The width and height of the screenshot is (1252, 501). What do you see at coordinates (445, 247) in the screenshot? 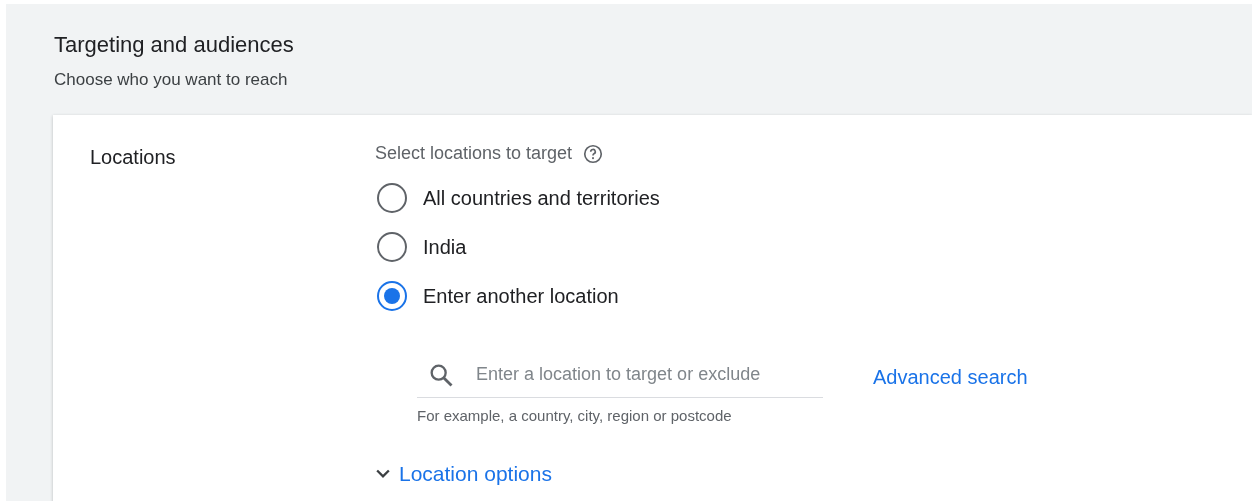
I see `radio-label: India` at bounding box center [445, 247].